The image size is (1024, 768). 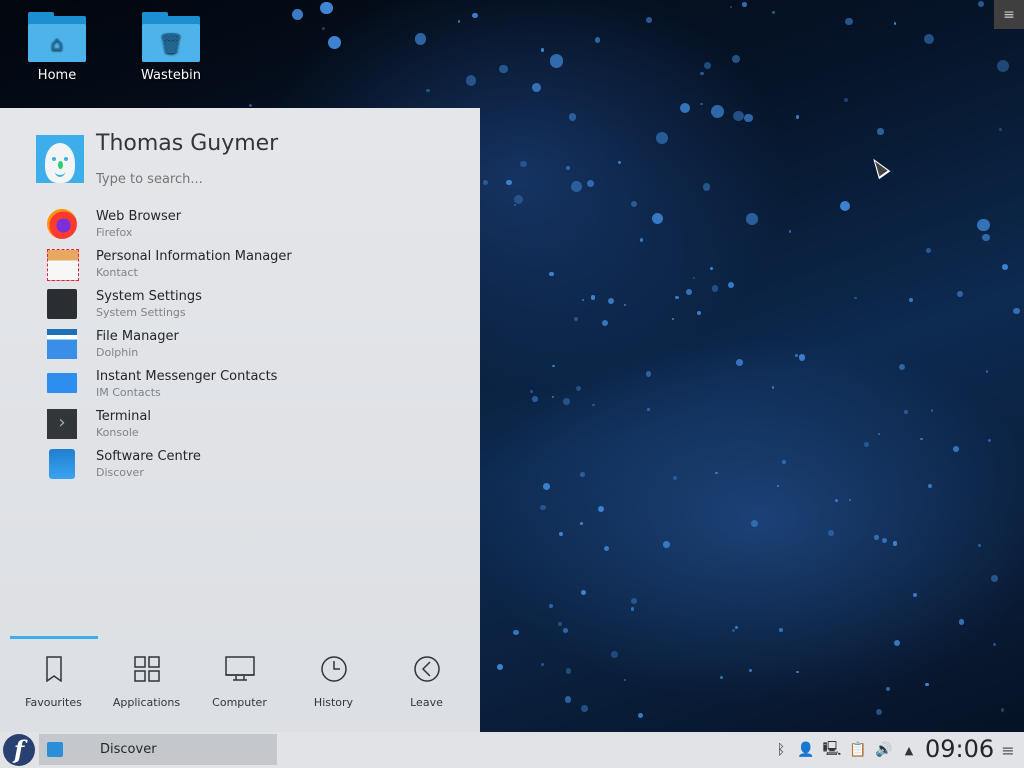 What do you see at coordinates (53, 669) in the screenshot?
I see `bookmark-icon` at bounding box center [53, 669].